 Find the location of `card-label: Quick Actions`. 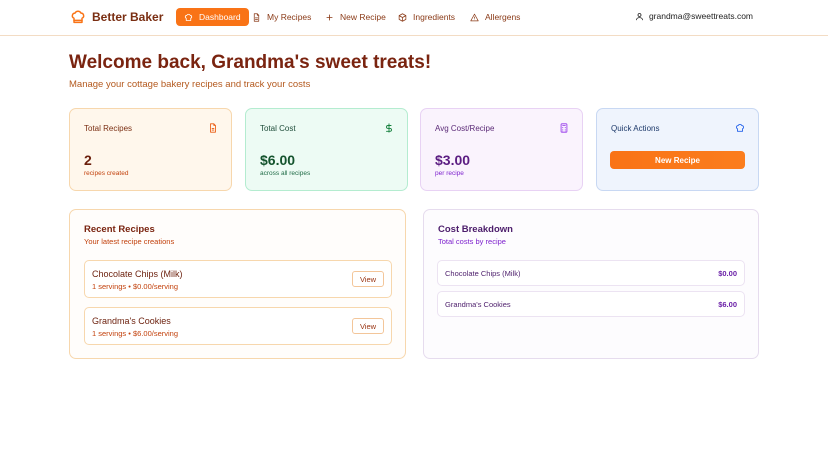

card-label: Quick Actions is located at coordinates (635, 128).